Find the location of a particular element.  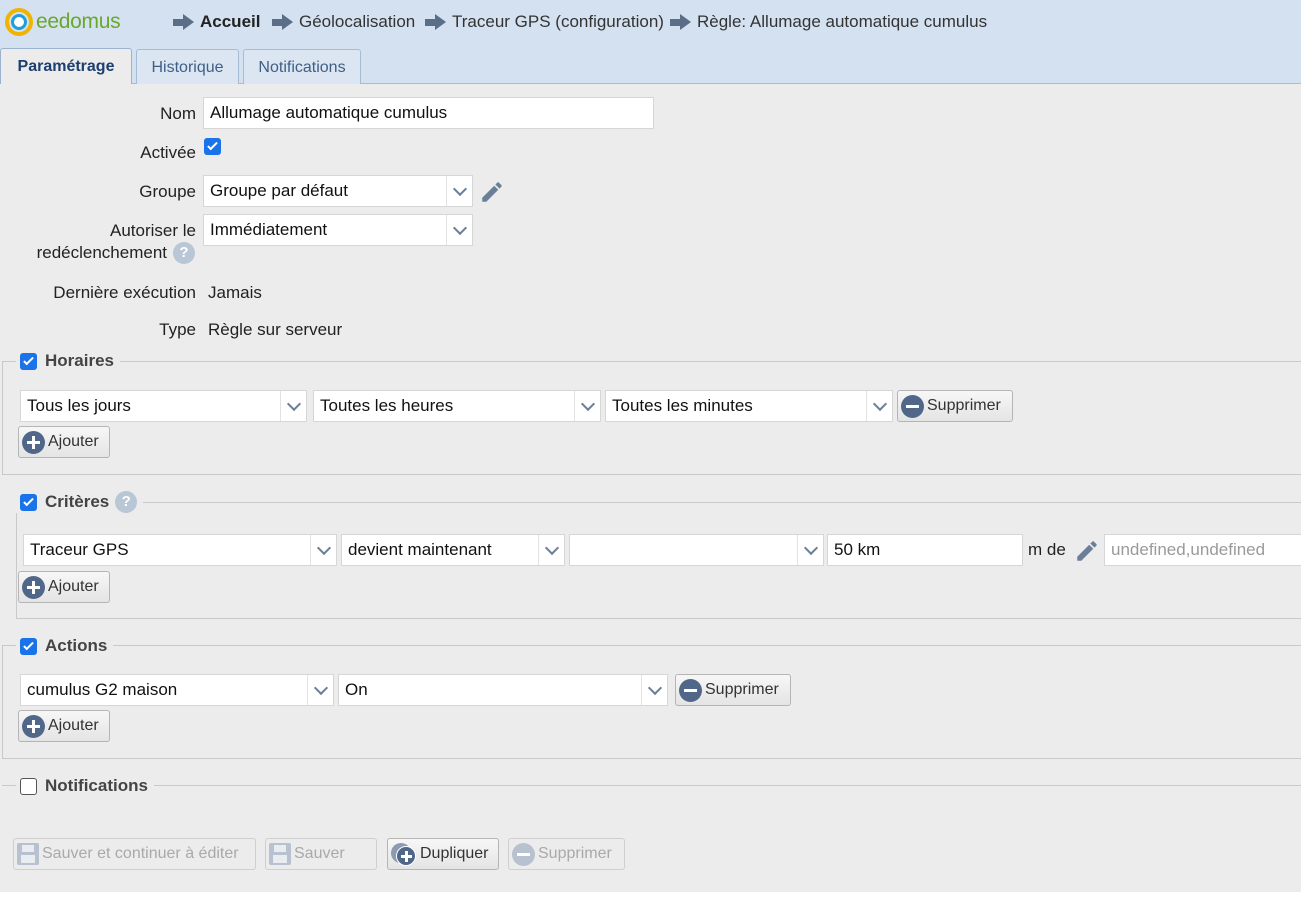

actions-value-value: On is located at coordinates (356, 689).